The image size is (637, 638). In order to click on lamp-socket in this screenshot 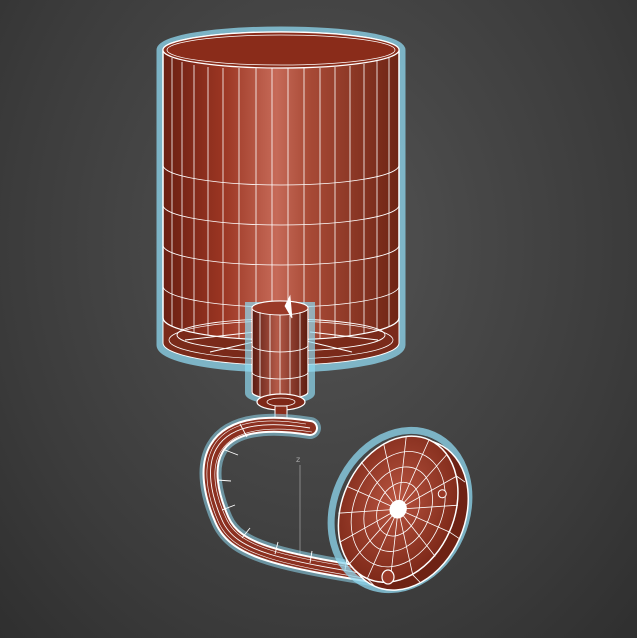, I will do `click(280, 361)`.